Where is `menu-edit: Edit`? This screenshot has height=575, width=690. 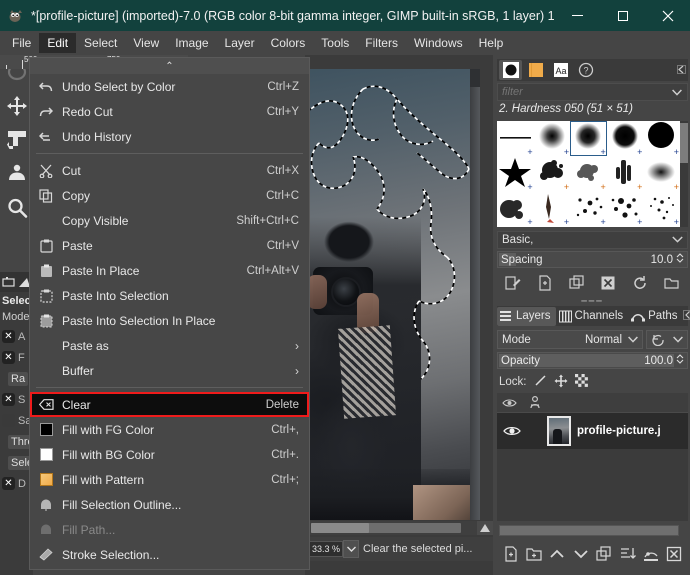 menu-edit: Edit is located at coordinates (58, 43).